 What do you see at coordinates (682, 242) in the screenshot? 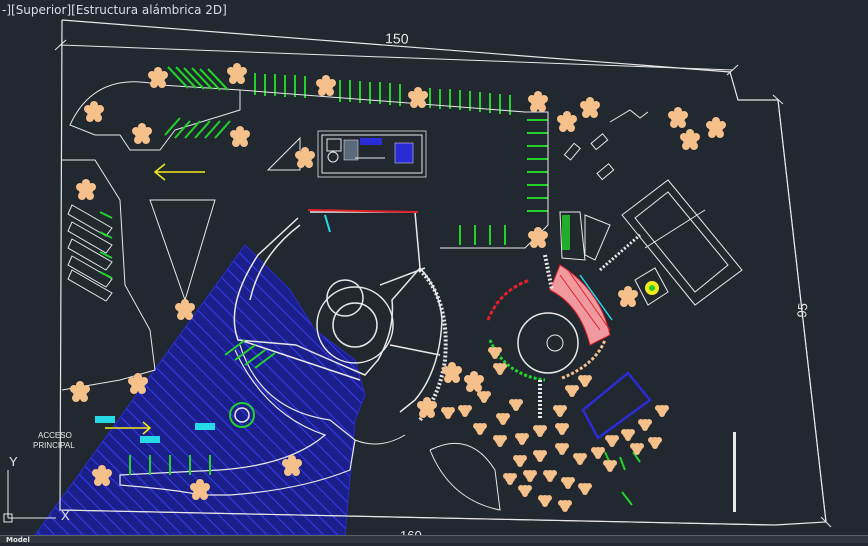
I see `tennis-court` at bounding box center [682, 242].